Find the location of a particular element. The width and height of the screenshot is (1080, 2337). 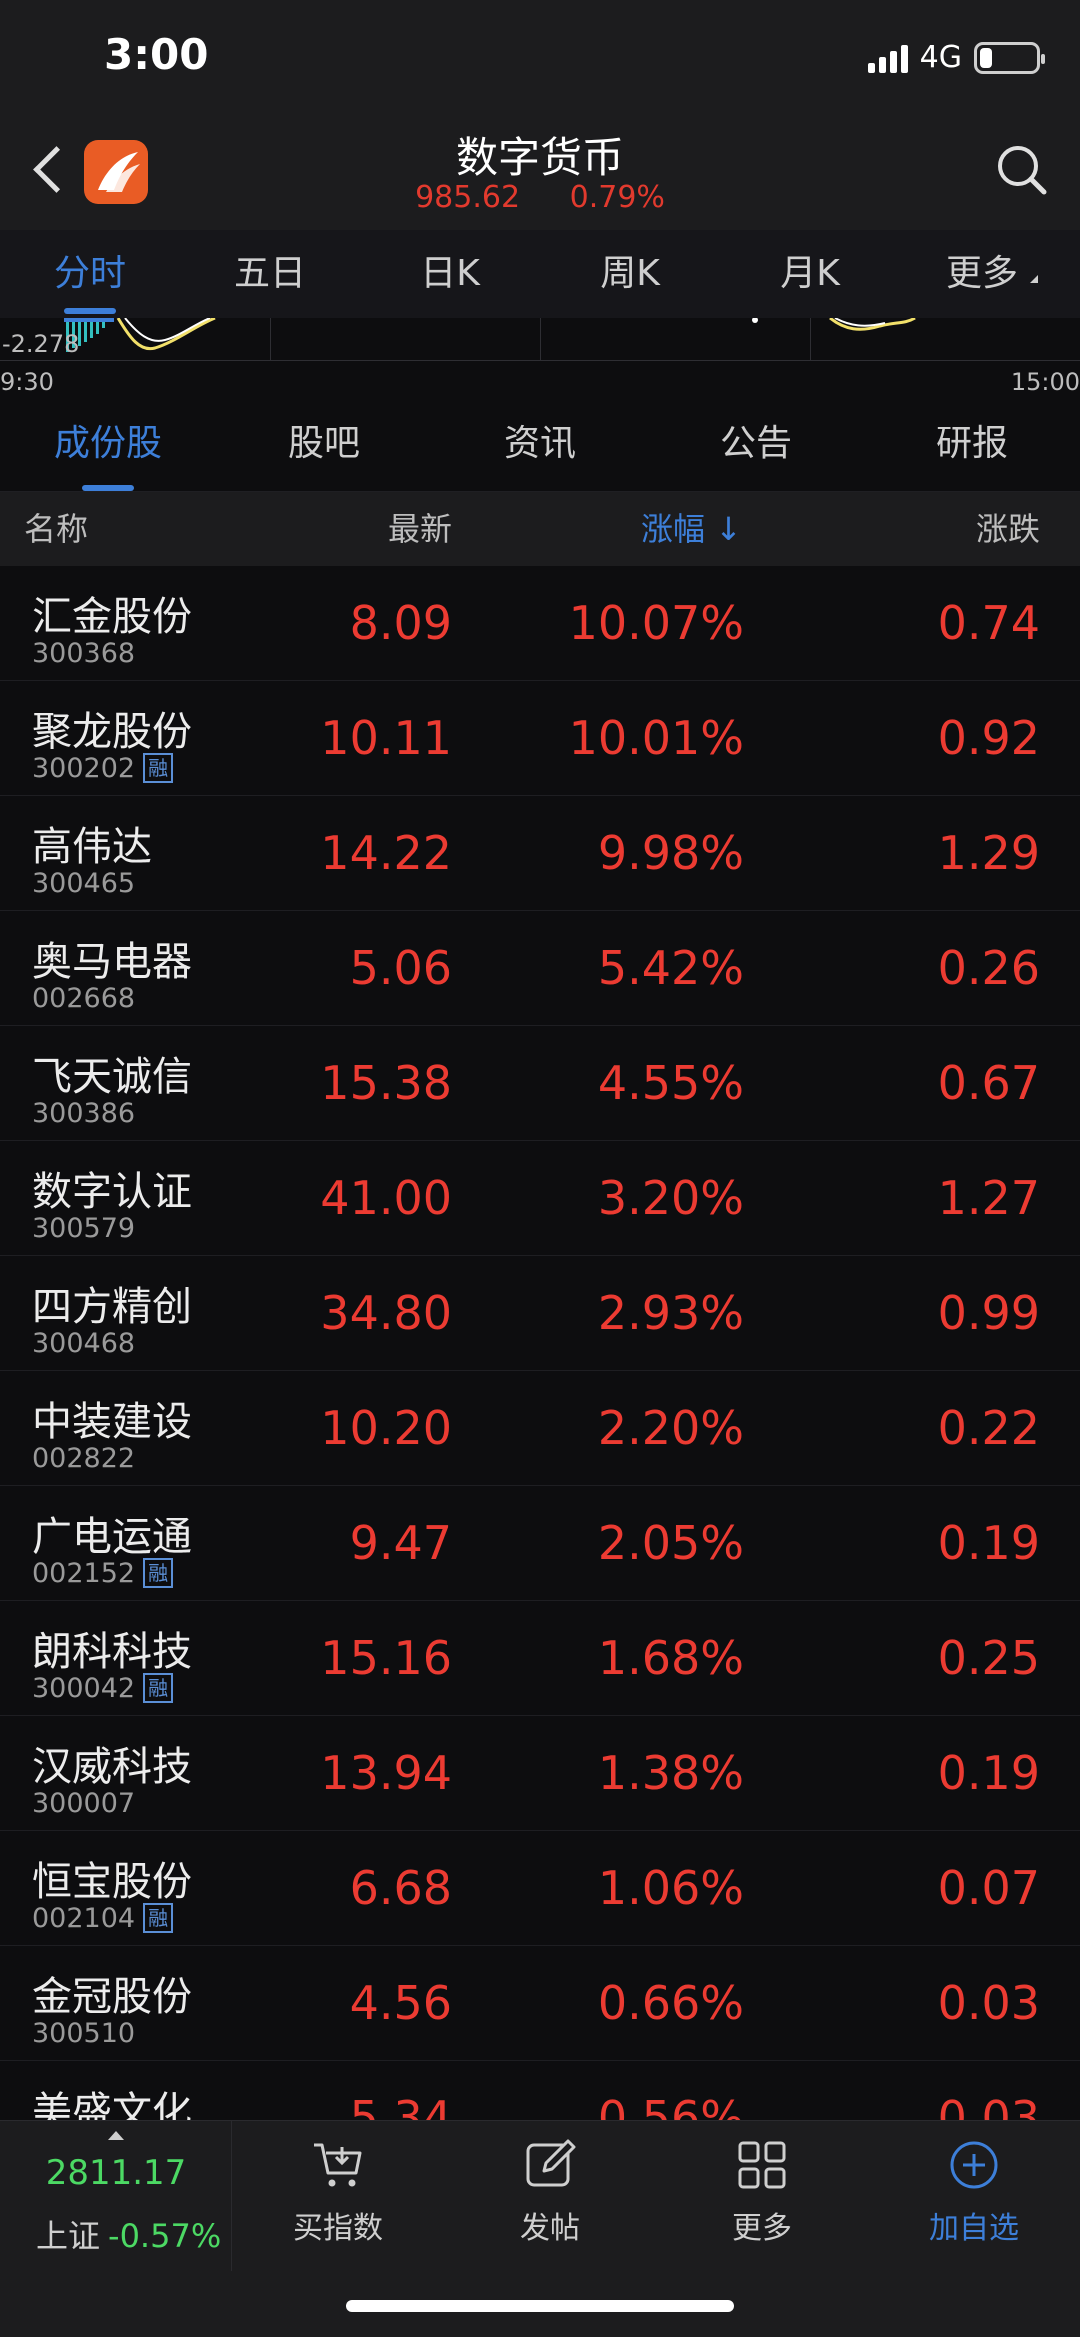

header: 数字货币 985.62 0.79% is located at coordinates (540, 170).